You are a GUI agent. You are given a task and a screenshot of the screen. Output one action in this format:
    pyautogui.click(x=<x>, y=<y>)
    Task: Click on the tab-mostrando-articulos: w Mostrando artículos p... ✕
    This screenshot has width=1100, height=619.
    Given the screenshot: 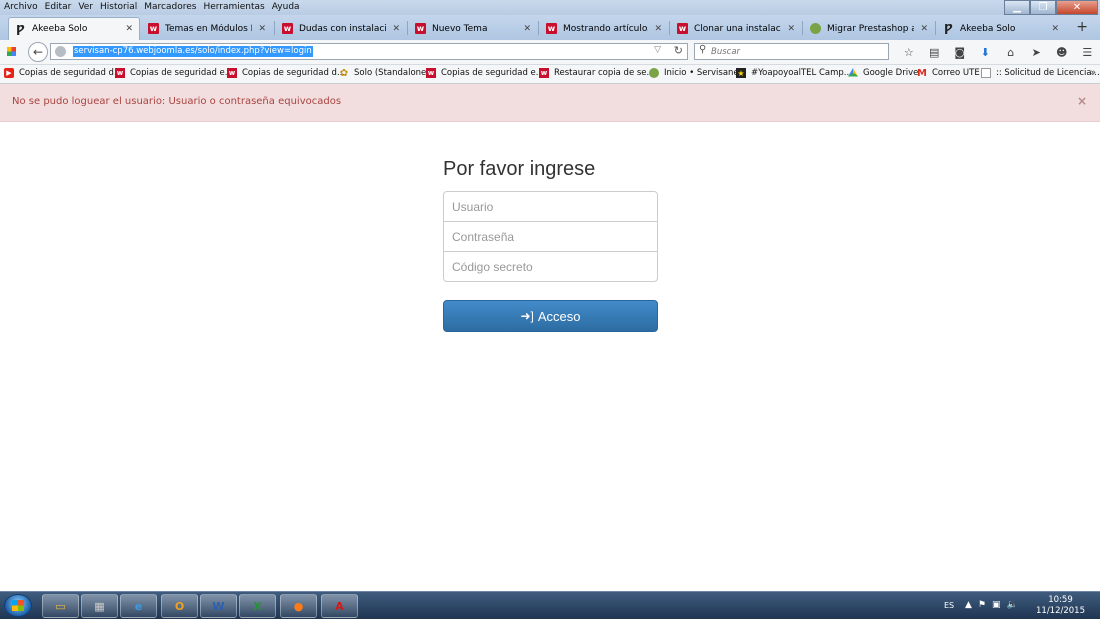 What is the action you would take?
    pyautogui.click(x=604, y=28)
    